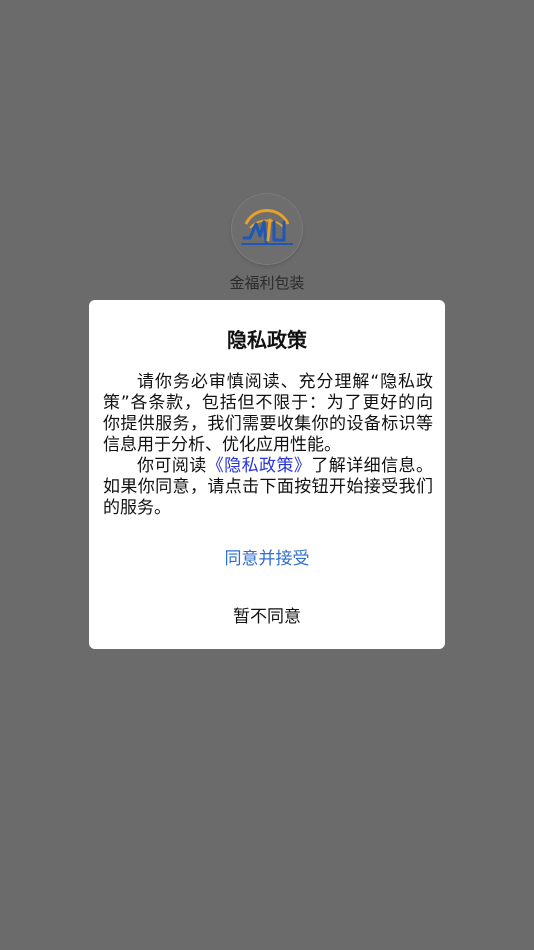  I want to click on jinfuli-logo-icon, so click(267, 227).